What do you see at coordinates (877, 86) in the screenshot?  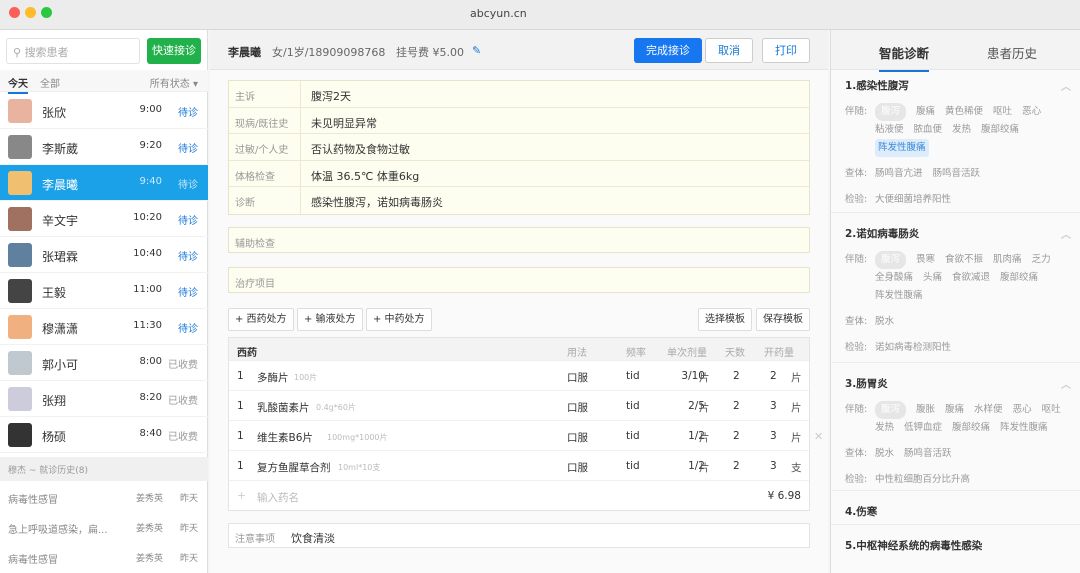 I see `diagnosis-title: 1.感染性腹泻` at bounding box center [877, 86].